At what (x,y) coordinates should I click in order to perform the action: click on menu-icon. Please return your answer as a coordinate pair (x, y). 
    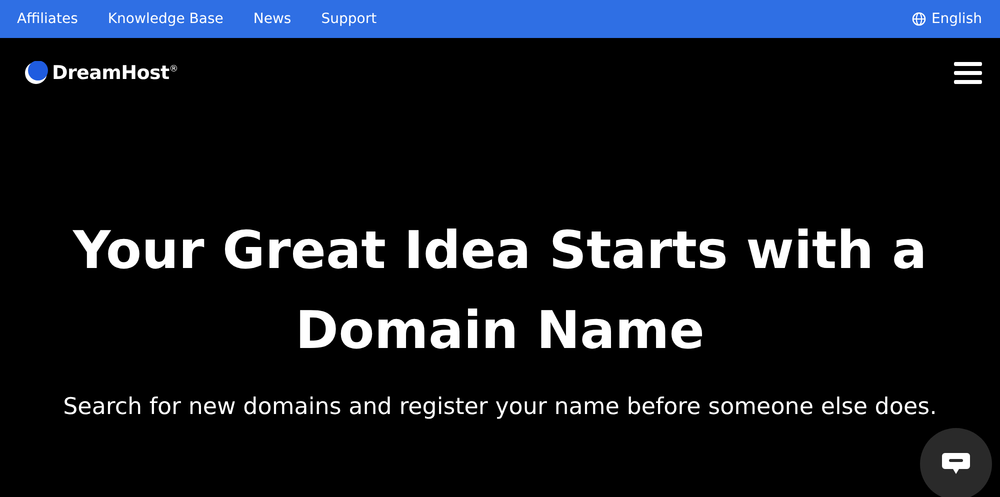
    Looking at the image, I should click on (968, 73).